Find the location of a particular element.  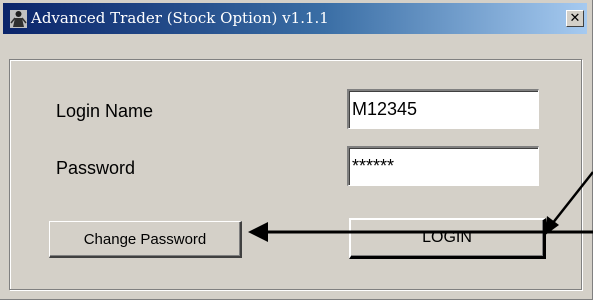

close-icon: ✕ is located at coordinates (575, 18).